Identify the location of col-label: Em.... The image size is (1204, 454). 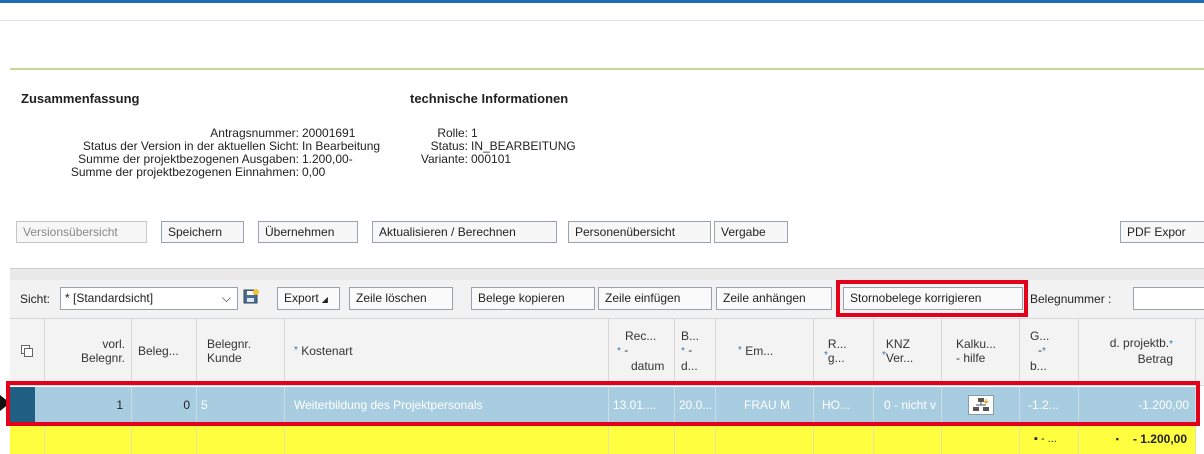
(759, 351).